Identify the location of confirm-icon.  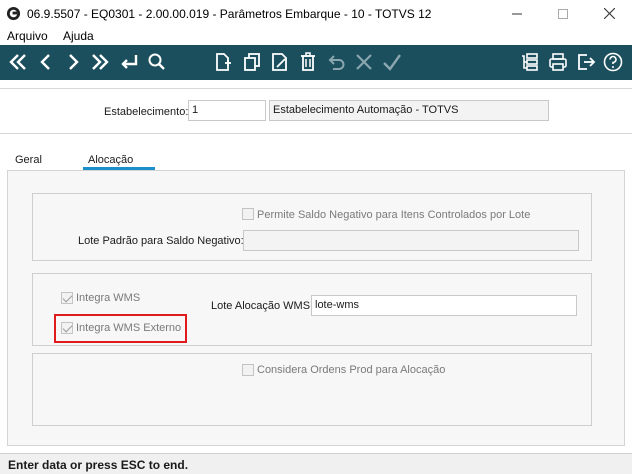
(392, 62).